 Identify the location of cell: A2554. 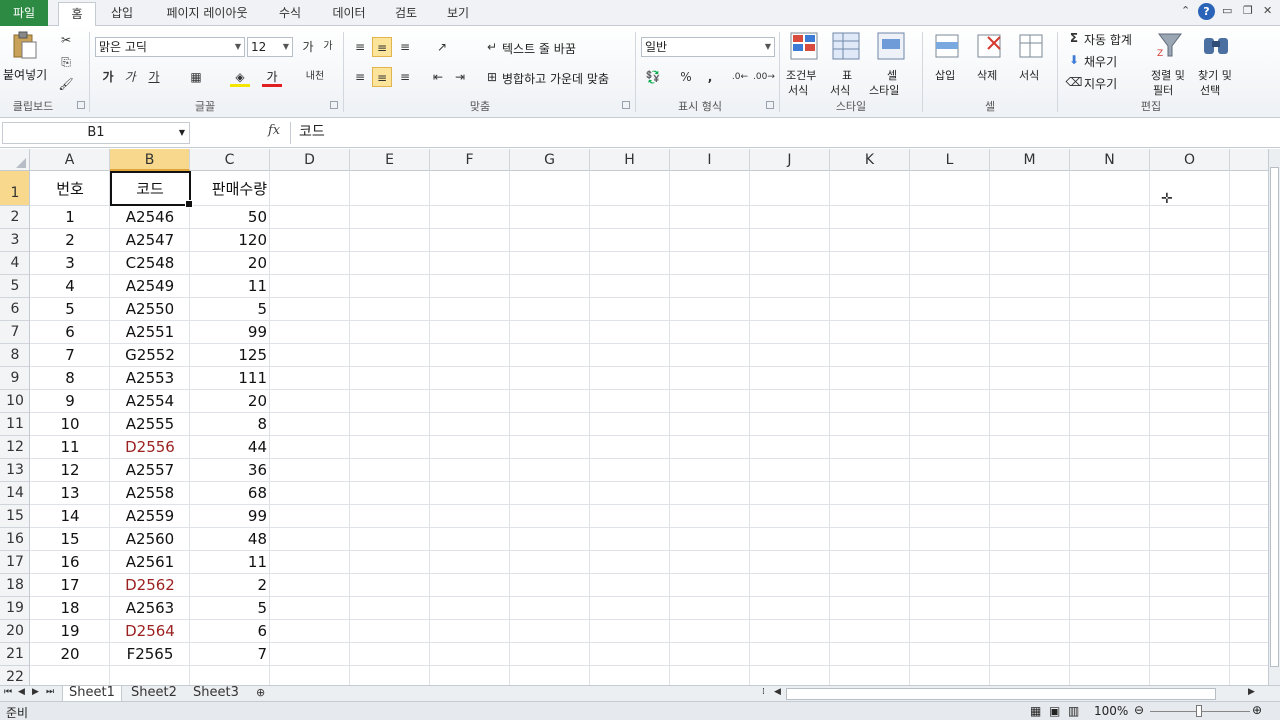
(150, 401).